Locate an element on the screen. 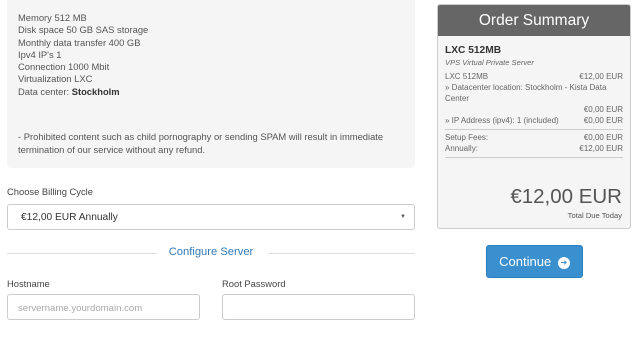 The height and width of the screenshot is (346, 641). root-password-input is located at coordinates (318, 307).